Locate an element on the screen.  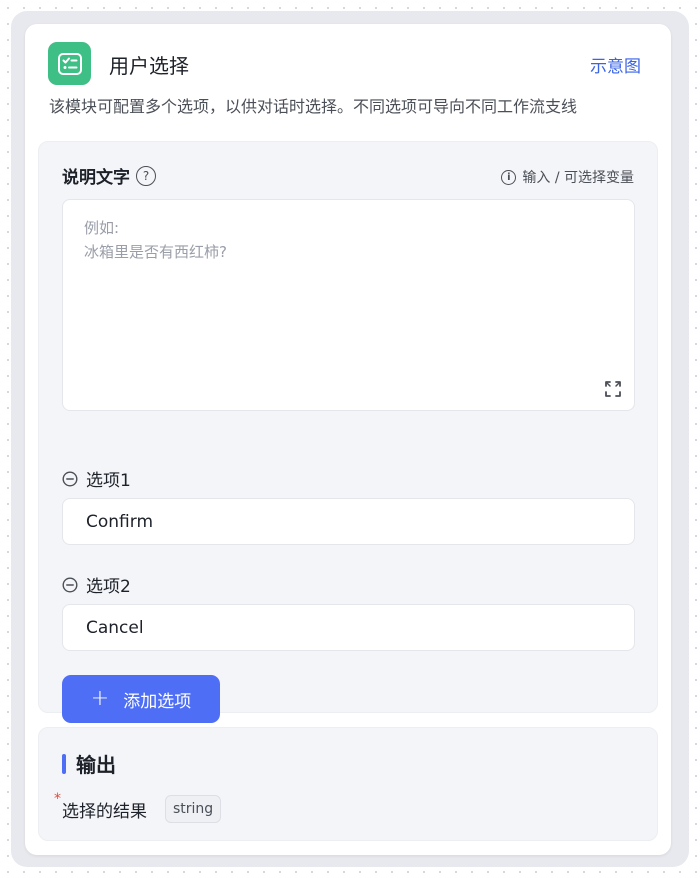
option-1-field is located at coordinates (348, 521).